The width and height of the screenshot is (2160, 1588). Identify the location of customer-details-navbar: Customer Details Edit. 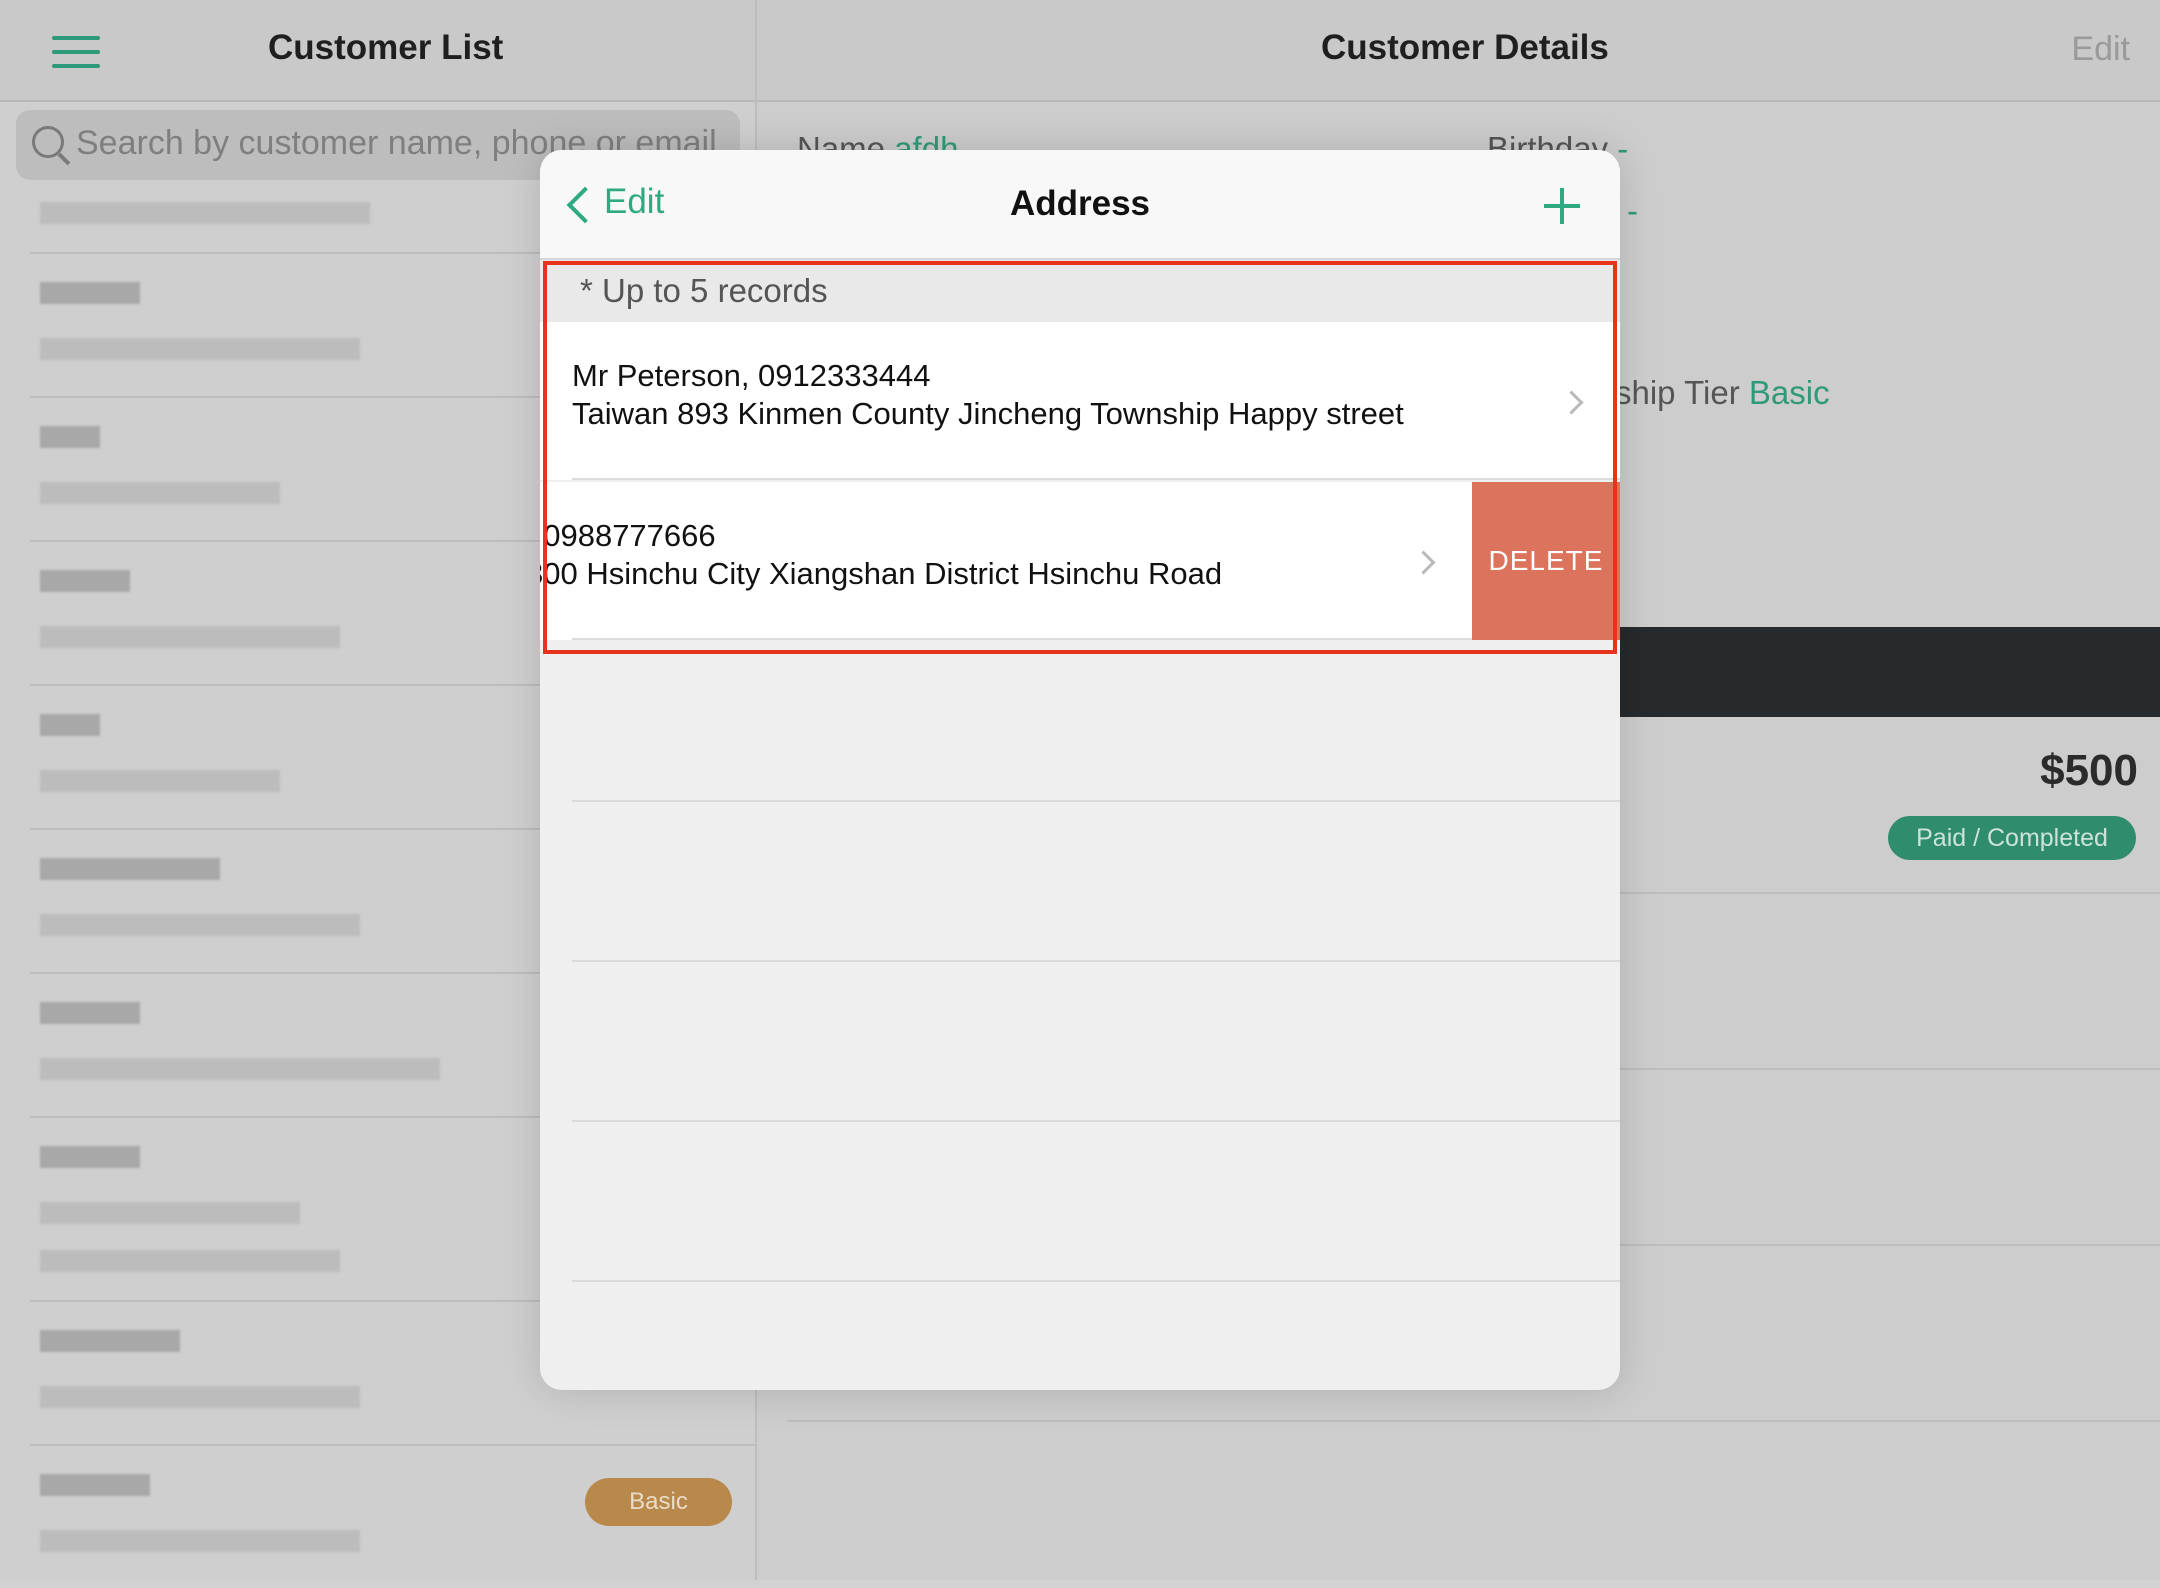
(1458, 51).